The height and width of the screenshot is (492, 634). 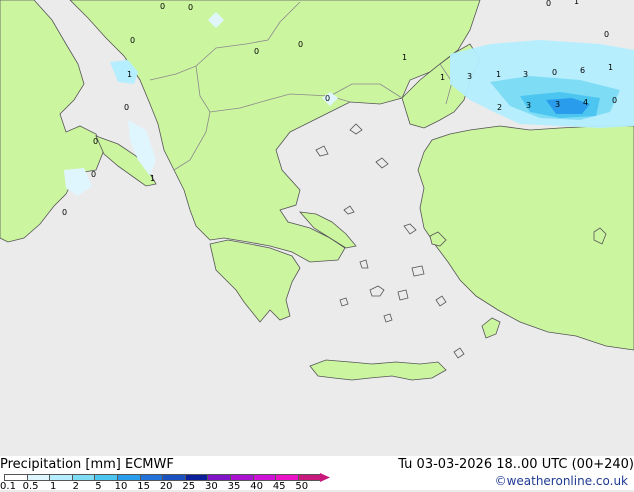 What do you see at coordinates (189, 486) in the screenshot?
I see `scale-label: 25` at bounding box center [189, 486].